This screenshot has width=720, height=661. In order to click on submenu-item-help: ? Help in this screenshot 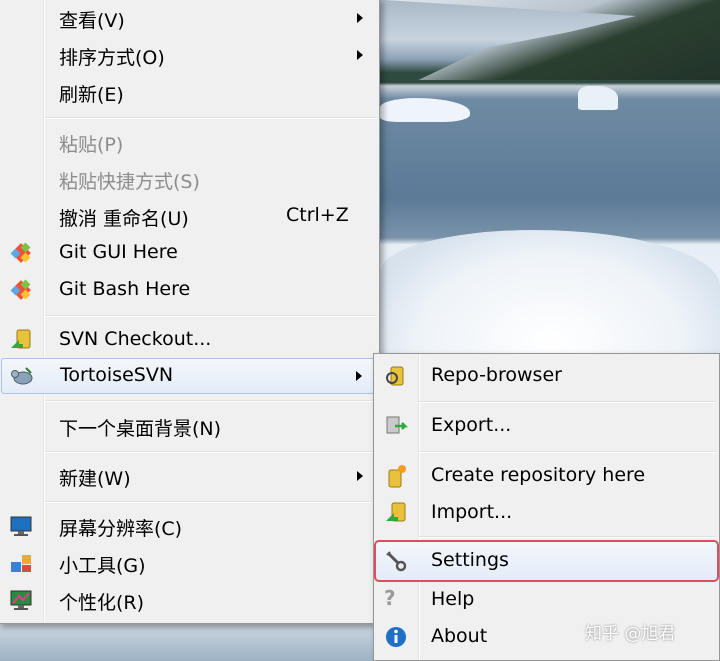, I will do `click(546, 600)`.